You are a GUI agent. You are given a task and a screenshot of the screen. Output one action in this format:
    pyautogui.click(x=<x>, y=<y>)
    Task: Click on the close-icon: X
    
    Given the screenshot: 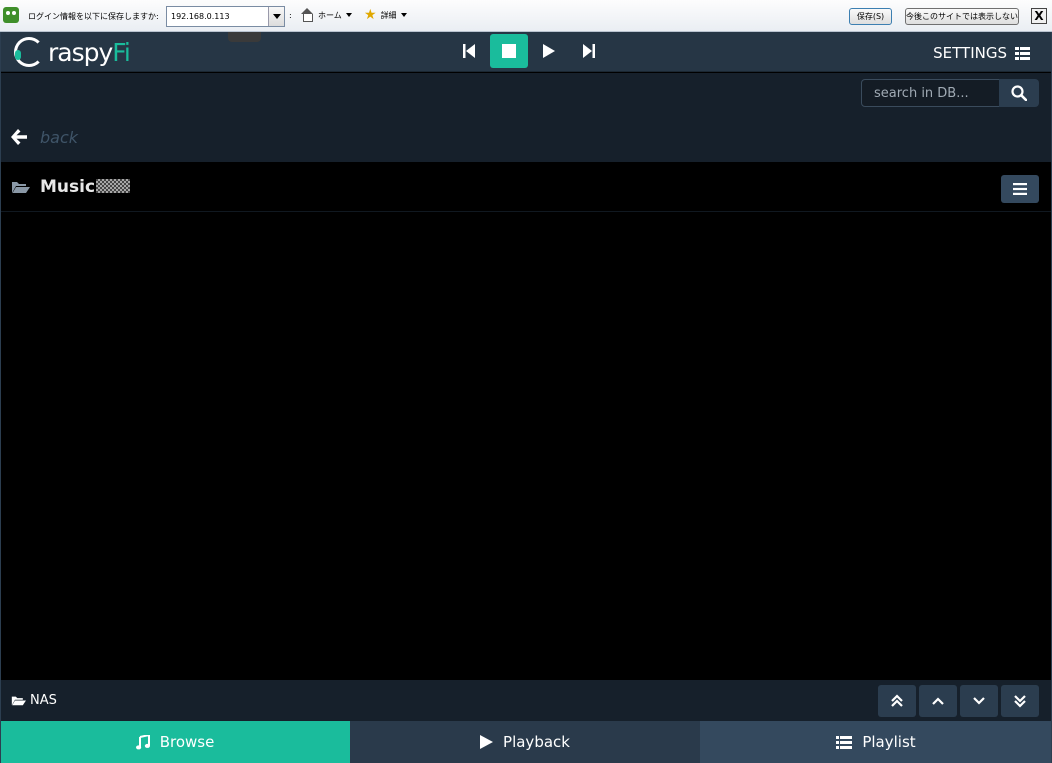 What is the action you would take?
    pyautogui.click(x=1039, y=16)
    